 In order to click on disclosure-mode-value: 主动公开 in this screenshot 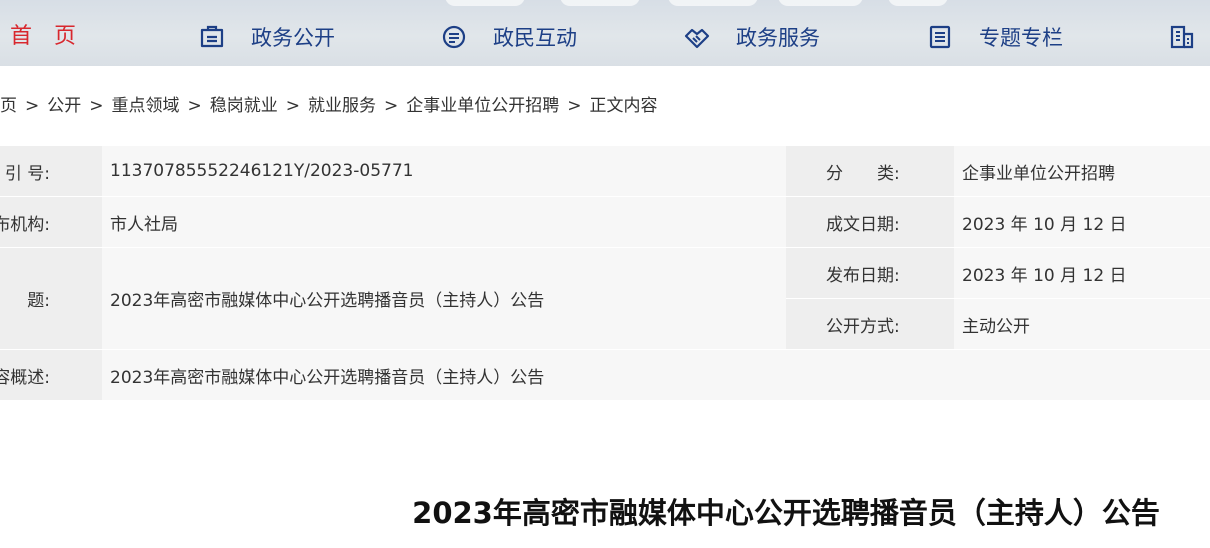, I will do `click(1082, 324)`.